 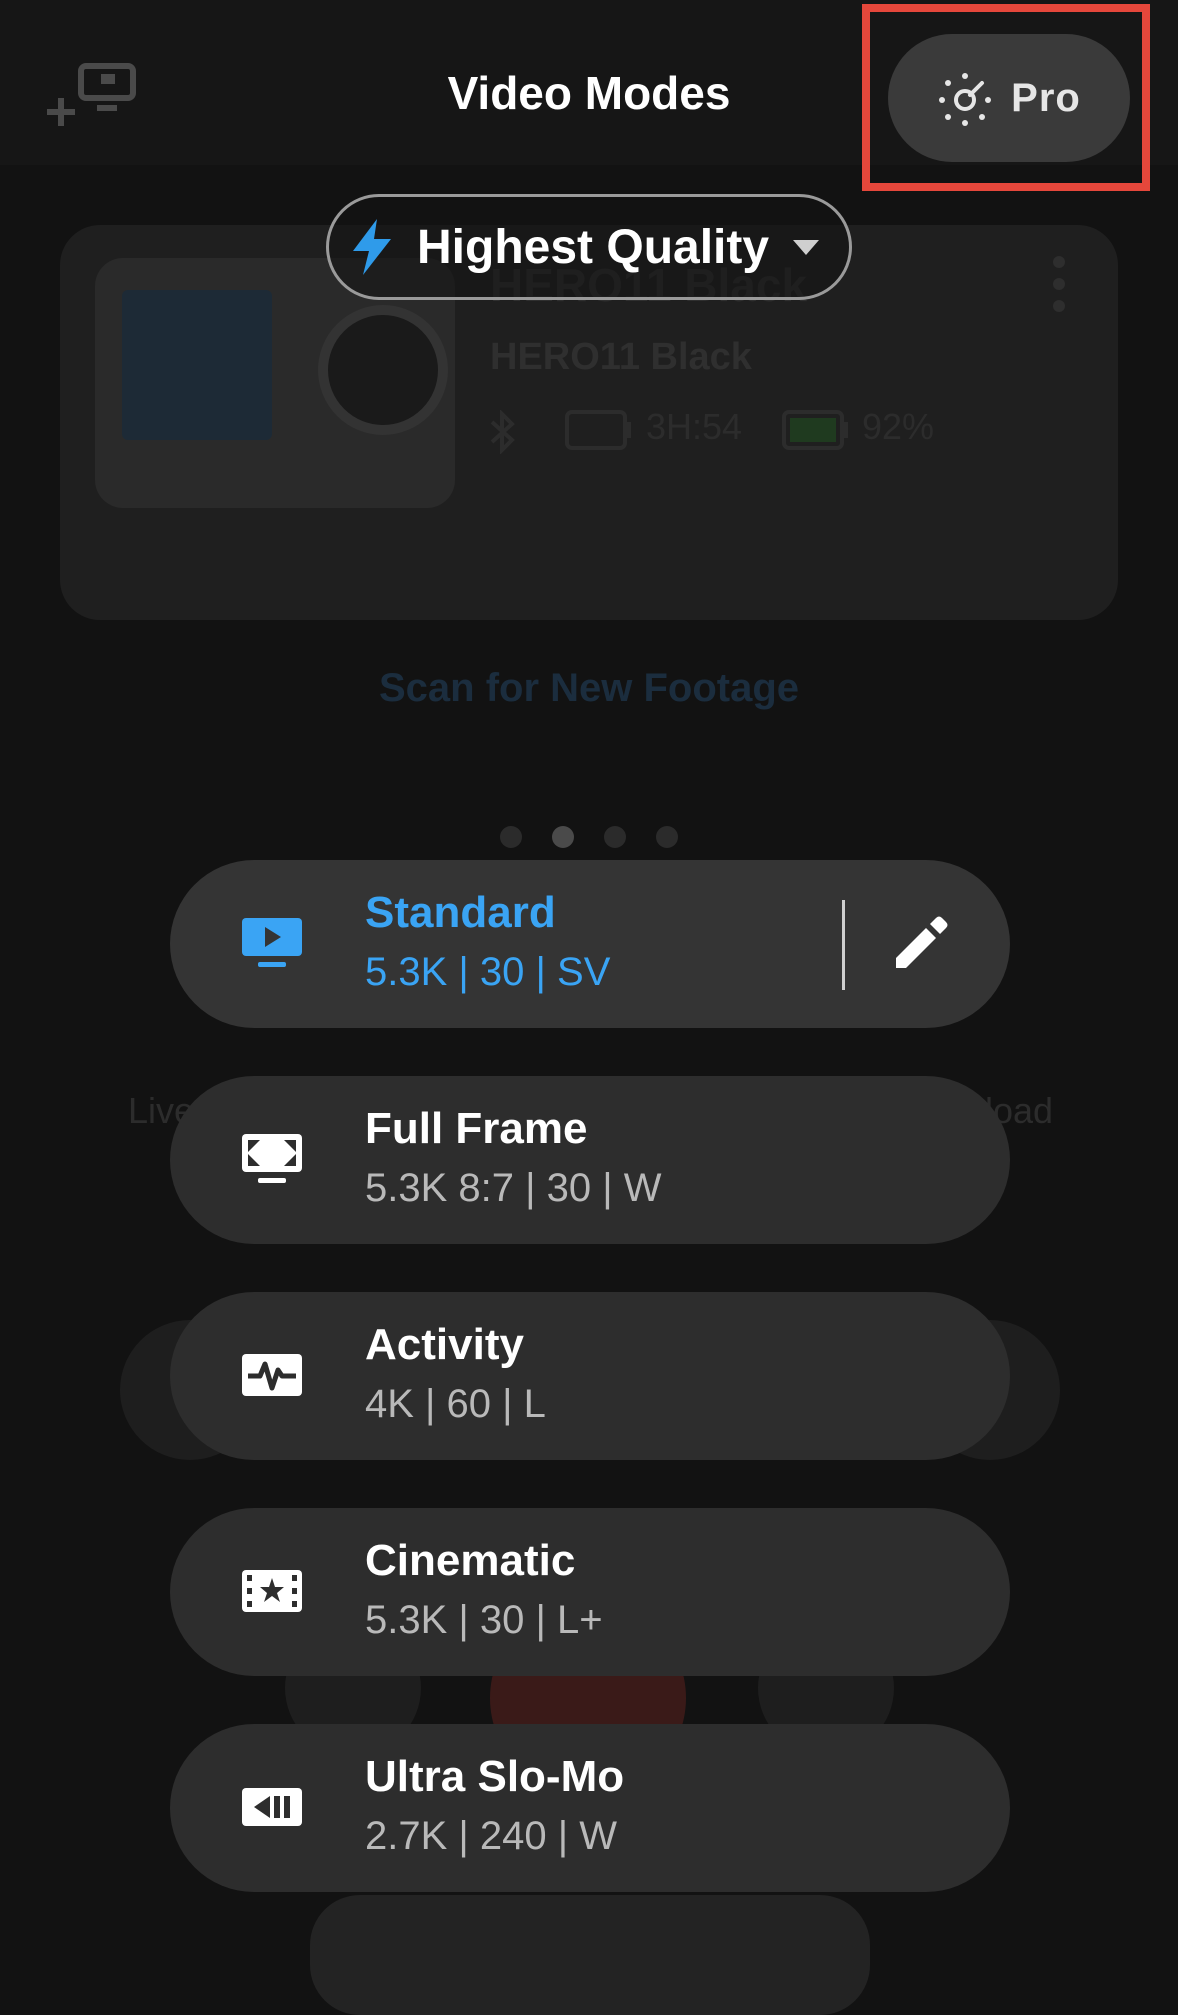 What do you see at coordinates (694, 426) in the screenshot?
I see `remaining-time: 3H:54` at bounding box center [694, 426].